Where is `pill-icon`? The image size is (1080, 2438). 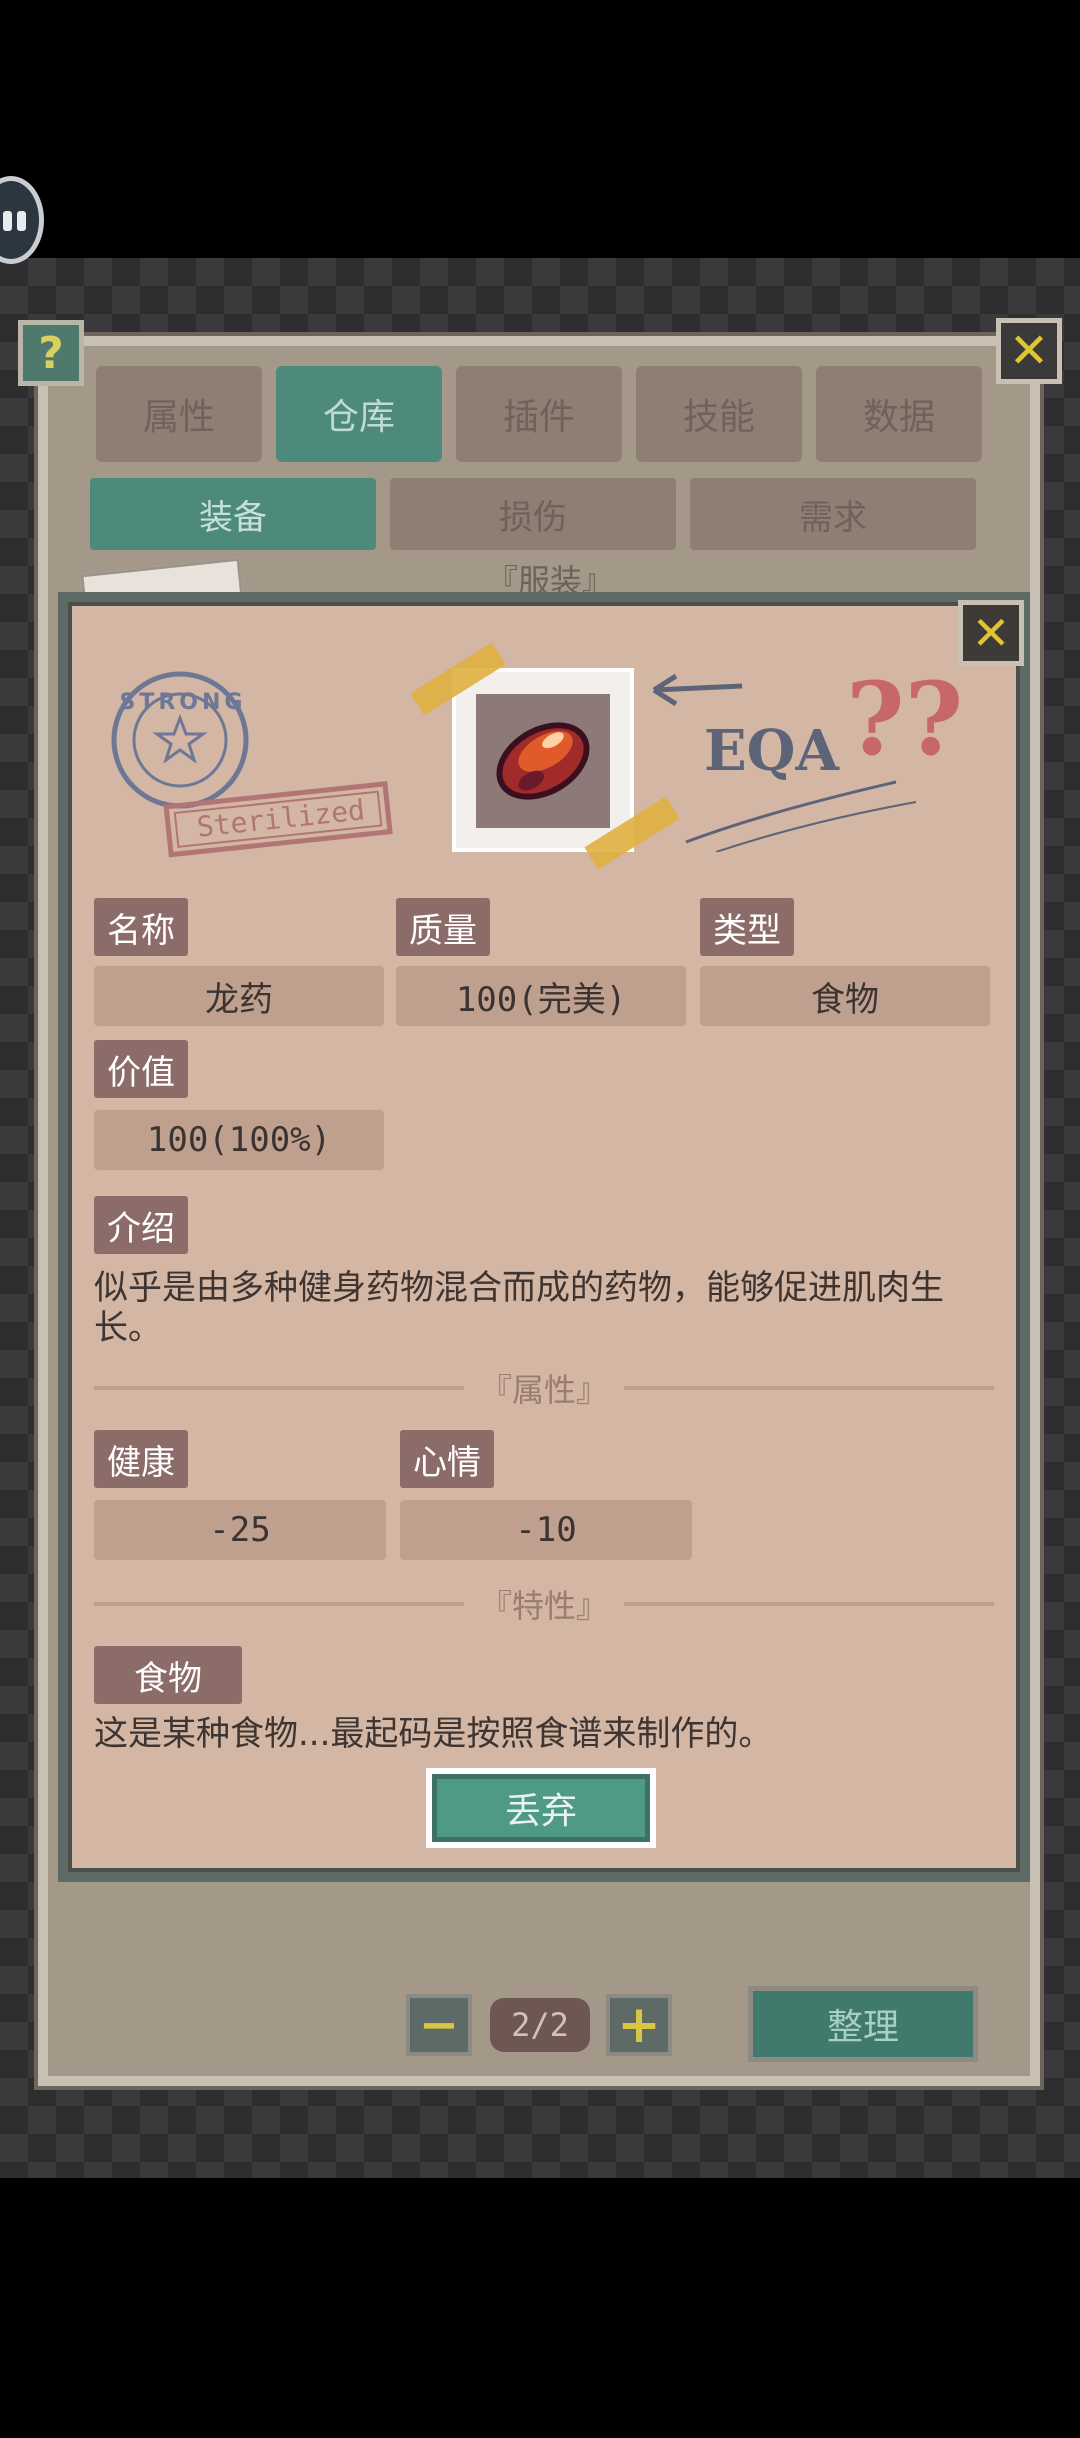 pill-icon is located at coordinates (543, 761).